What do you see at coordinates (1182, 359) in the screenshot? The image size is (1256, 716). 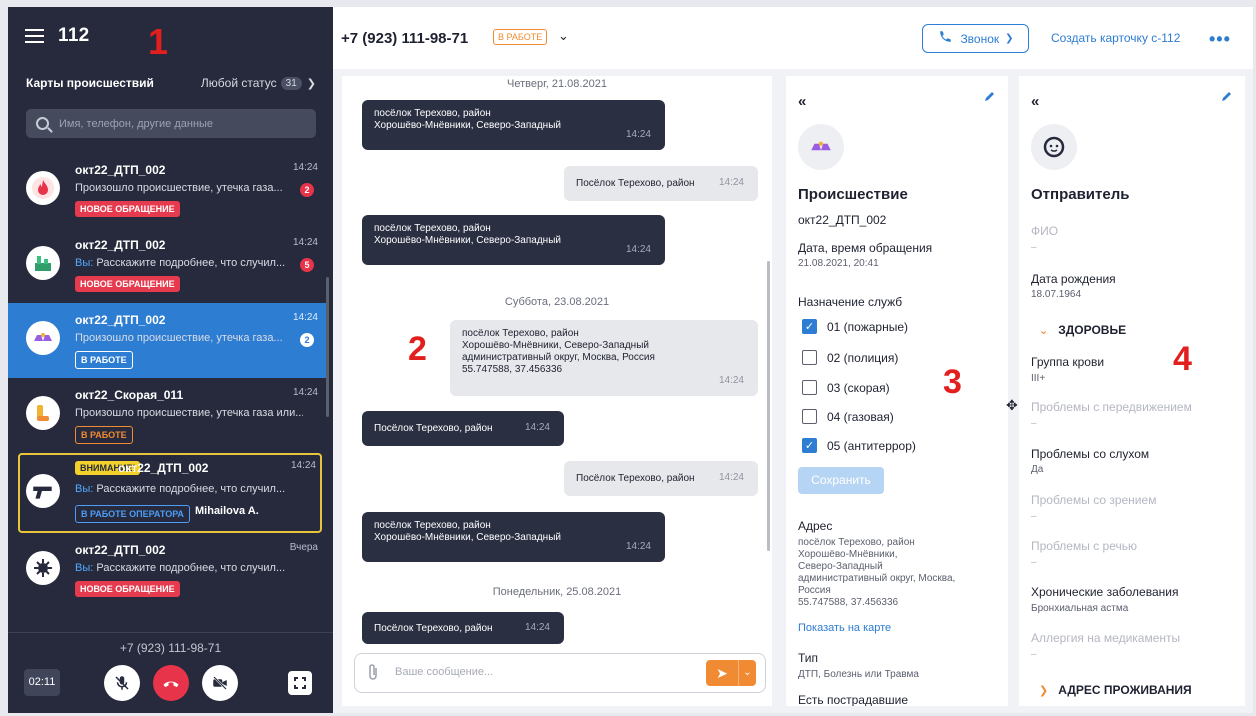 I see `annotation-4: 4` at bounding box center [1182, 359].